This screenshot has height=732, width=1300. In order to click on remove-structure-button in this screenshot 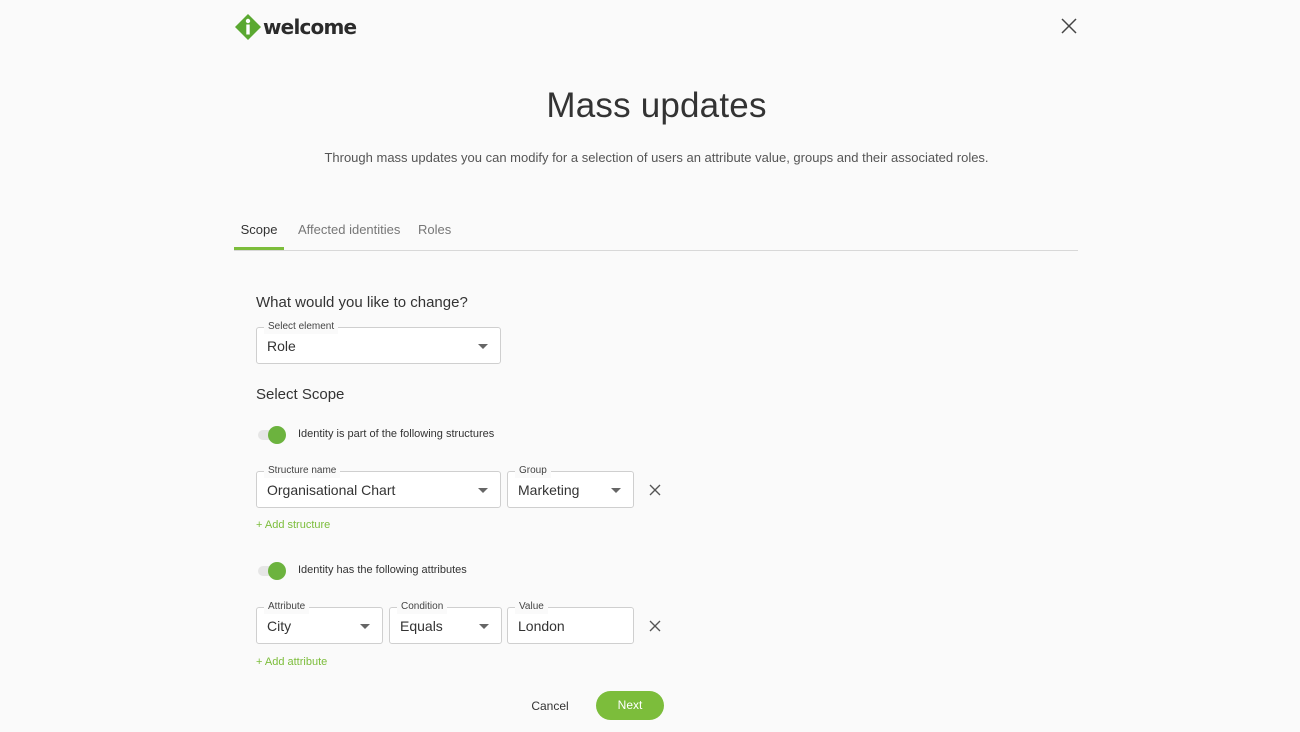, I will do `click(655, 490)`.